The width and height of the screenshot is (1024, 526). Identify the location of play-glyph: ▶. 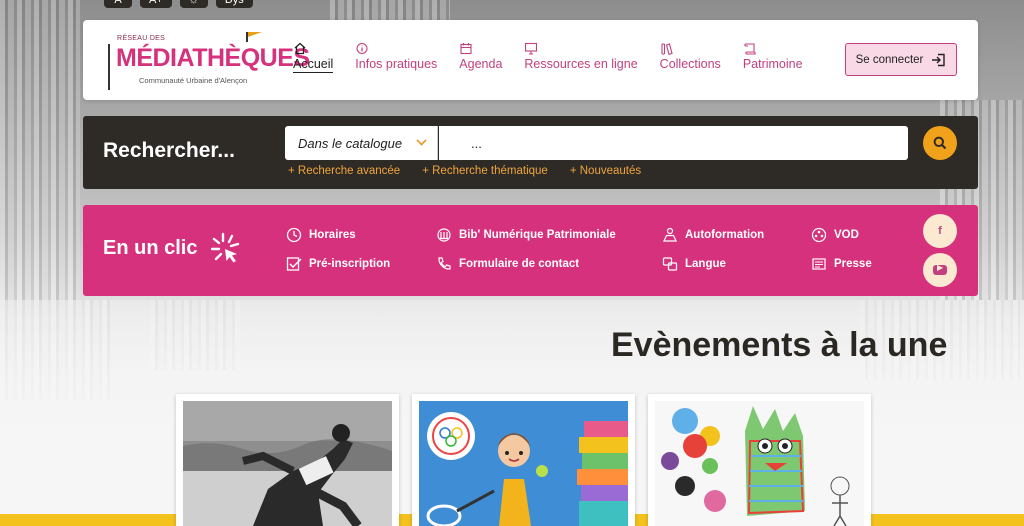
(940, 267).